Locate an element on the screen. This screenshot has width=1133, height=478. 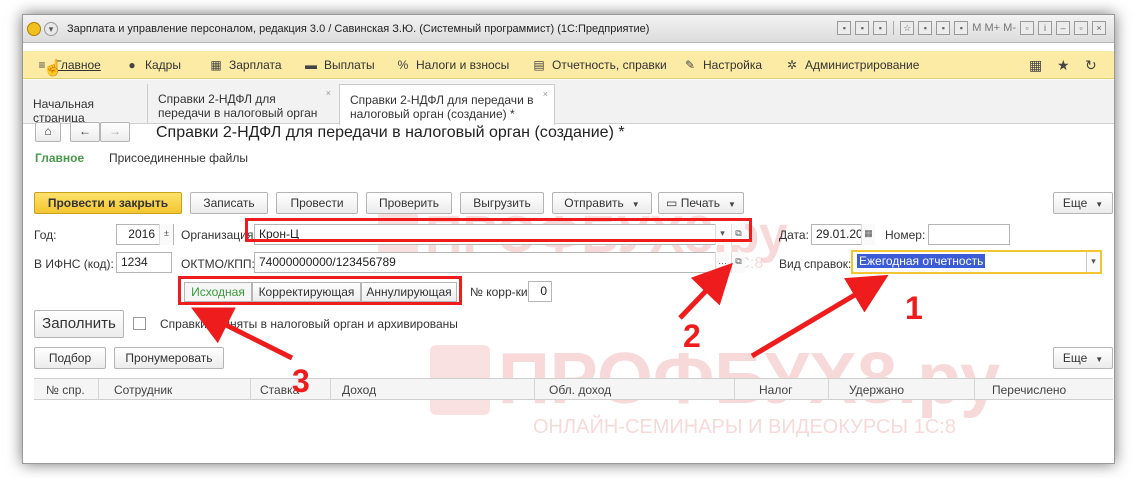
annotation-number-2: 2 is located at coordinates (692, 336).